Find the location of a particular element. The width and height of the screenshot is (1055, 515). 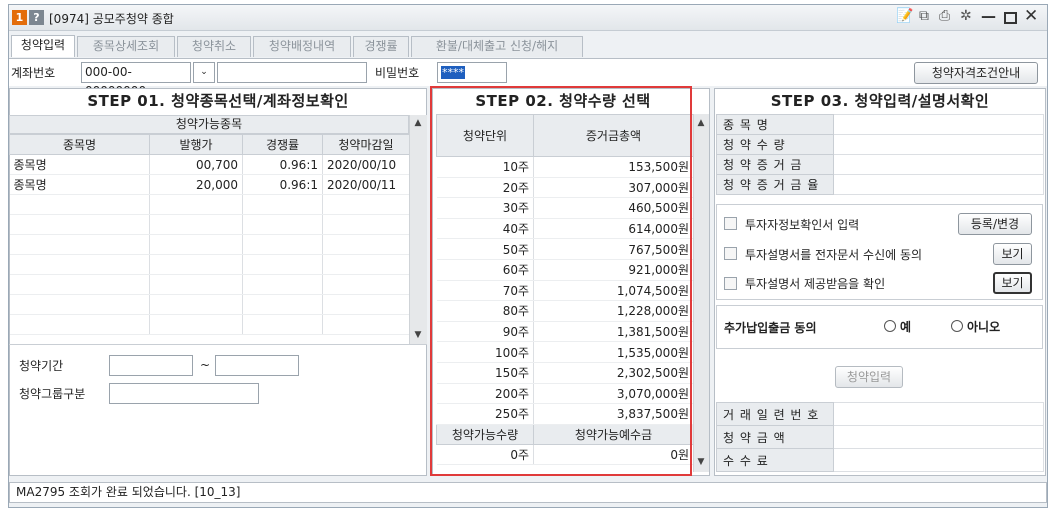

quantity-label: 청 약 수 량 is located at coordinates (775, 144).